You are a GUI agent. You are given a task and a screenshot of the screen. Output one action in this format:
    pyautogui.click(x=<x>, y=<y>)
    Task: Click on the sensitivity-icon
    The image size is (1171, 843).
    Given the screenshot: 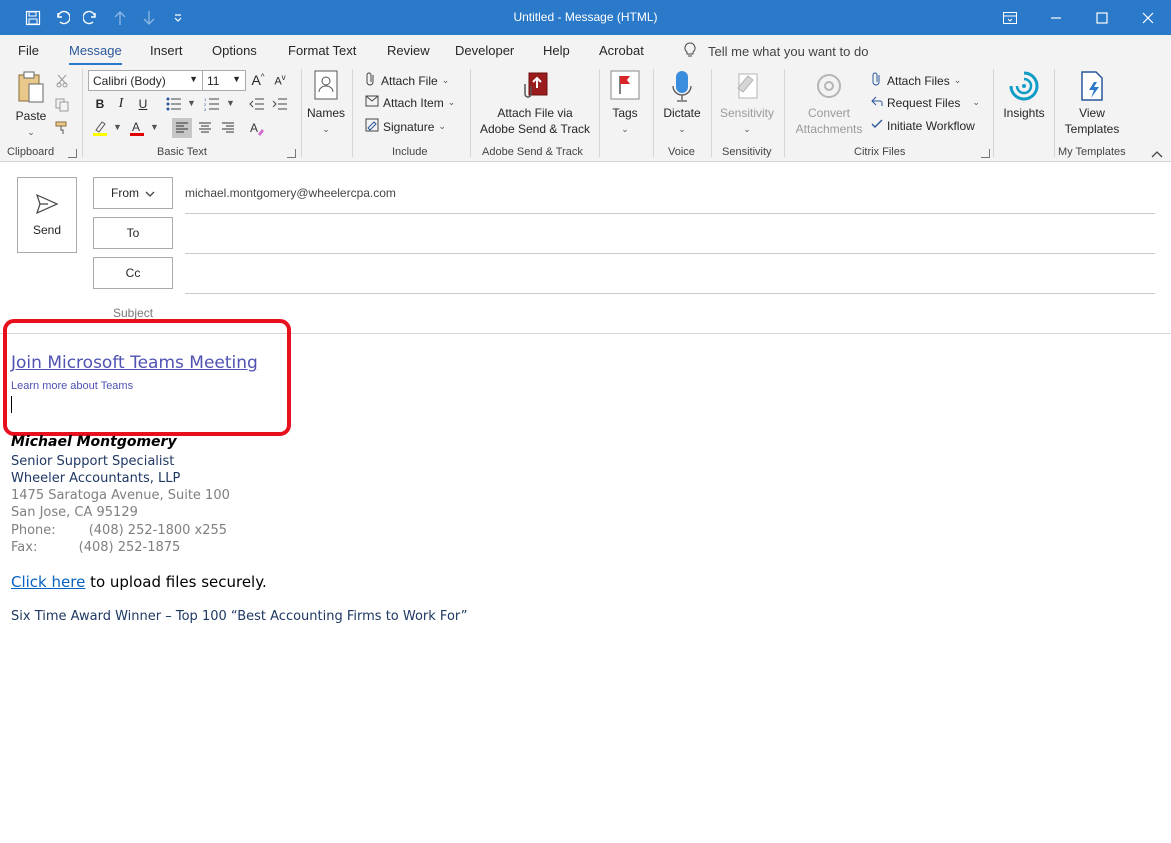 What is the action you would take?
    pyautogui.click(x=747, y=86)
    